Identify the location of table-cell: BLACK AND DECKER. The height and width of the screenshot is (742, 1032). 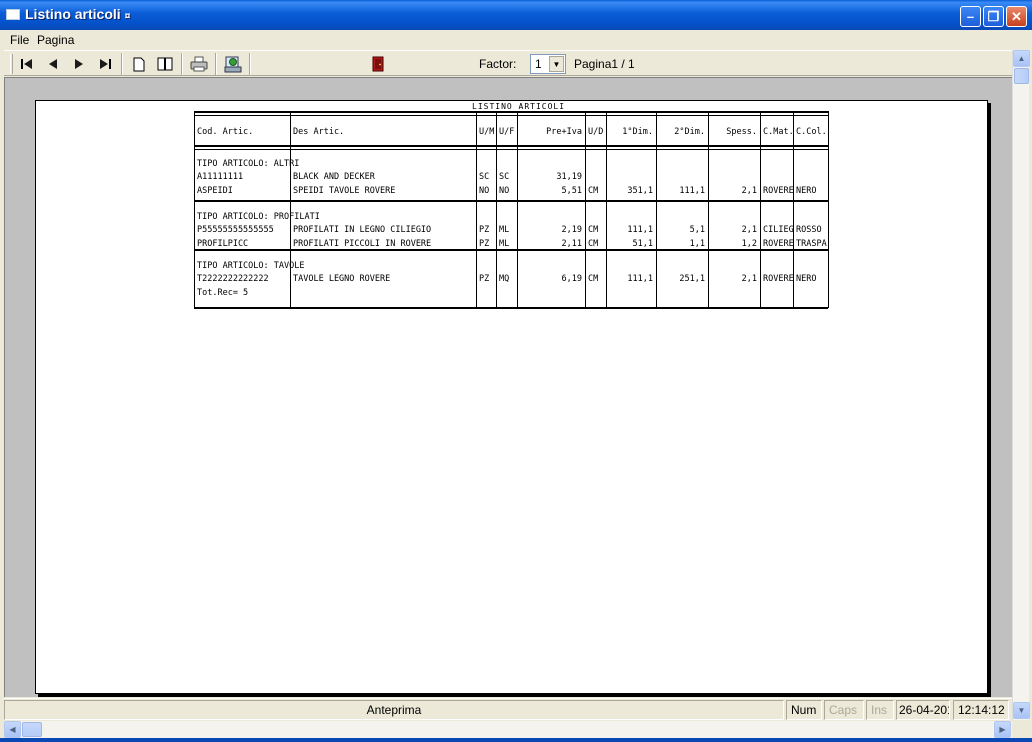
(334, 177).